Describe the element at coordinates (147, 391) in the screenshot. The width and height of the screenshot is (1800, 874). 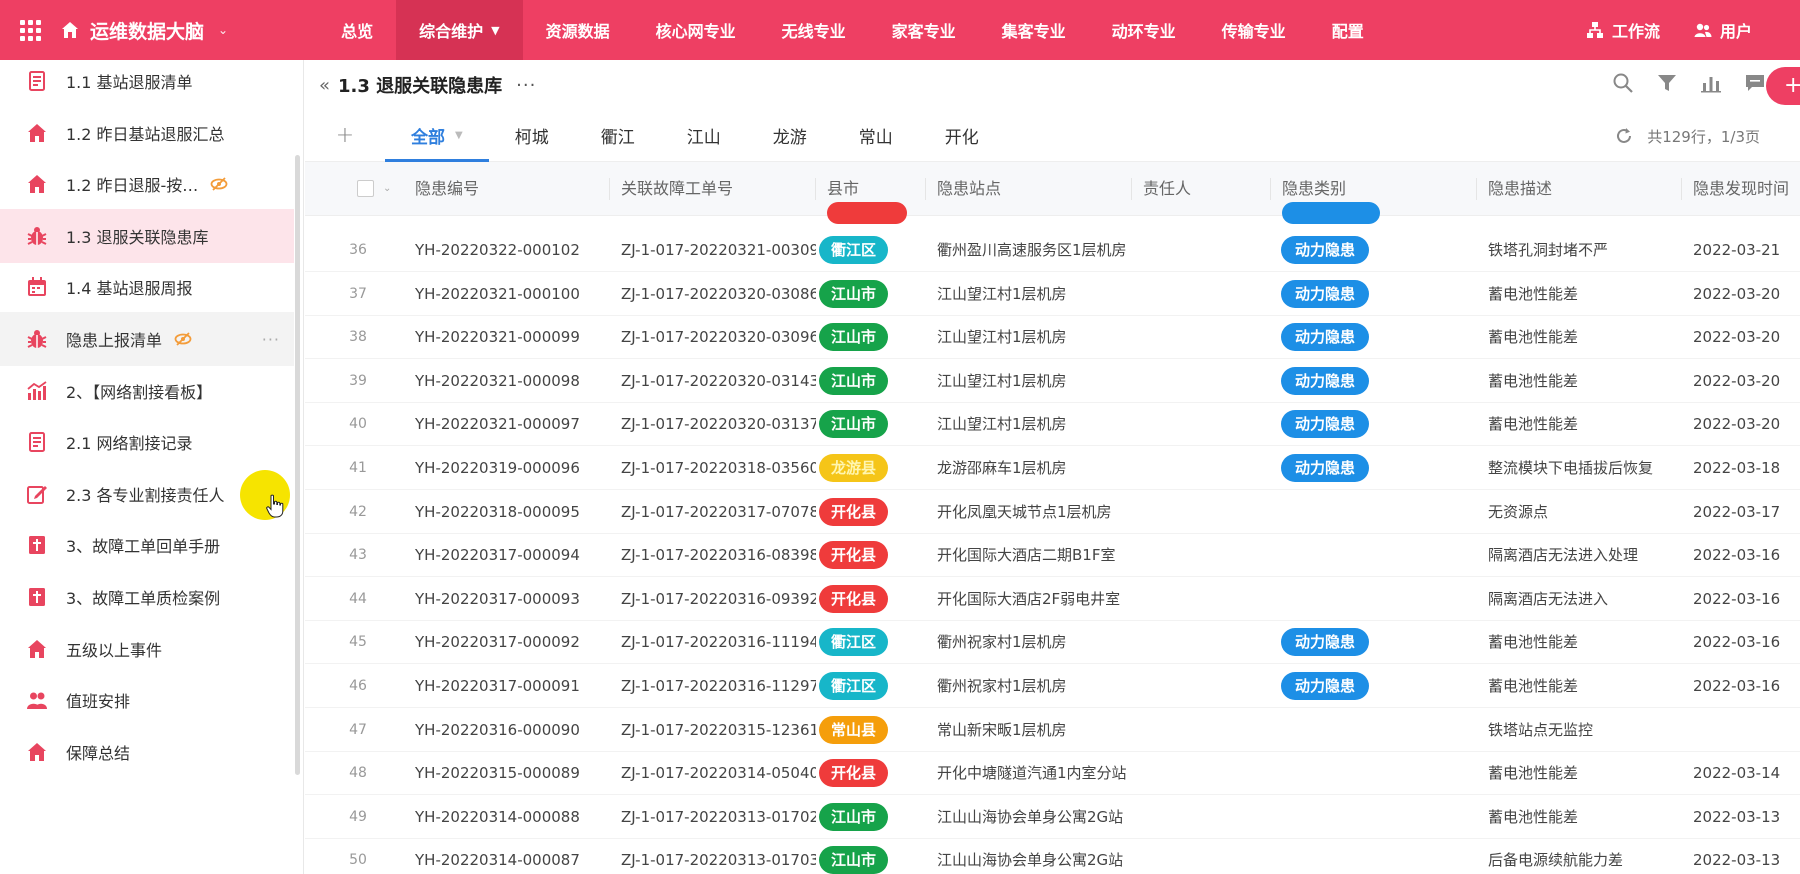
I see `sidebar-item: 2、【网络割接看板】` at that location.